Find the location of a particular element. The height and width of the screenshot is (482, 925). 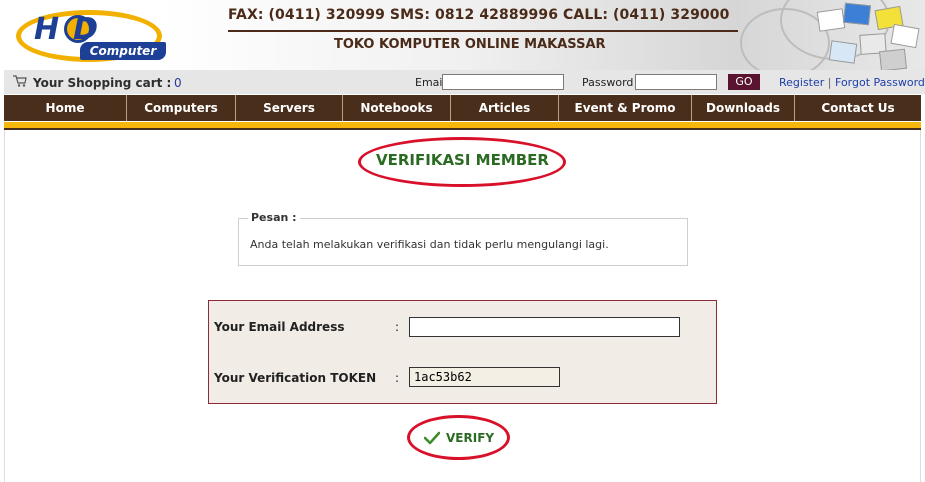

nav-computers: Computers is located at coordinates (181, 108).